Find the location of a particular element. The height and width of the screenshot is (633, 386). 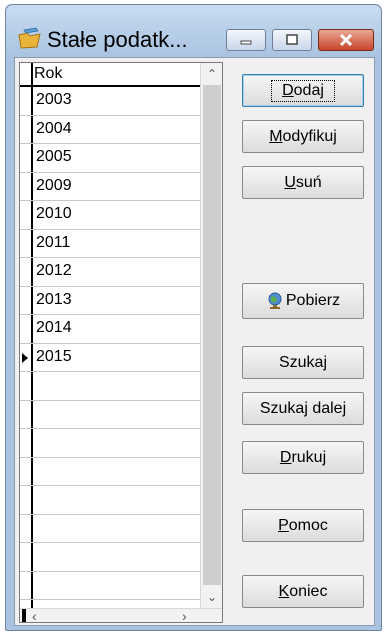

download-button: Pobierz is located at coordinates (303, 301).